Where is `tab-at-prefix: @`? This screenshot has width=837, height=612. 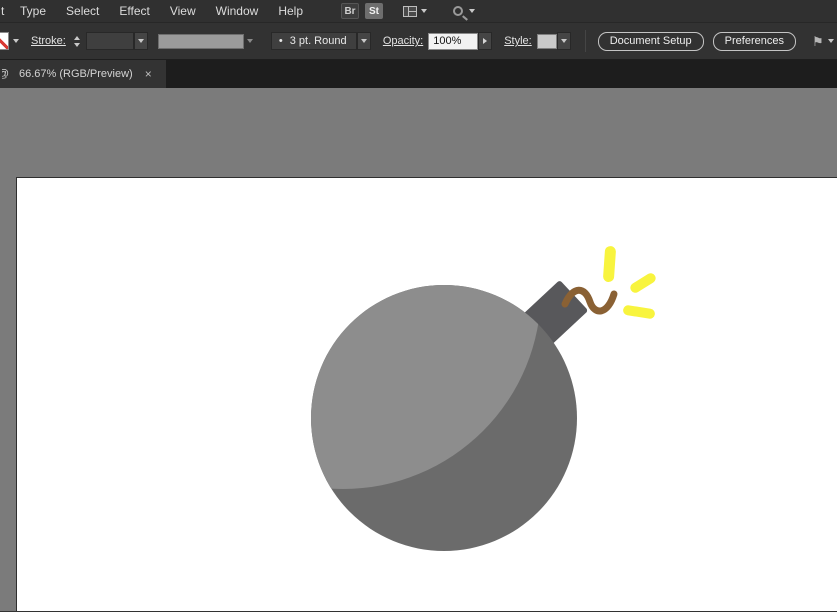 tab-at-prefix: @ is located at coordinates (5, 74).